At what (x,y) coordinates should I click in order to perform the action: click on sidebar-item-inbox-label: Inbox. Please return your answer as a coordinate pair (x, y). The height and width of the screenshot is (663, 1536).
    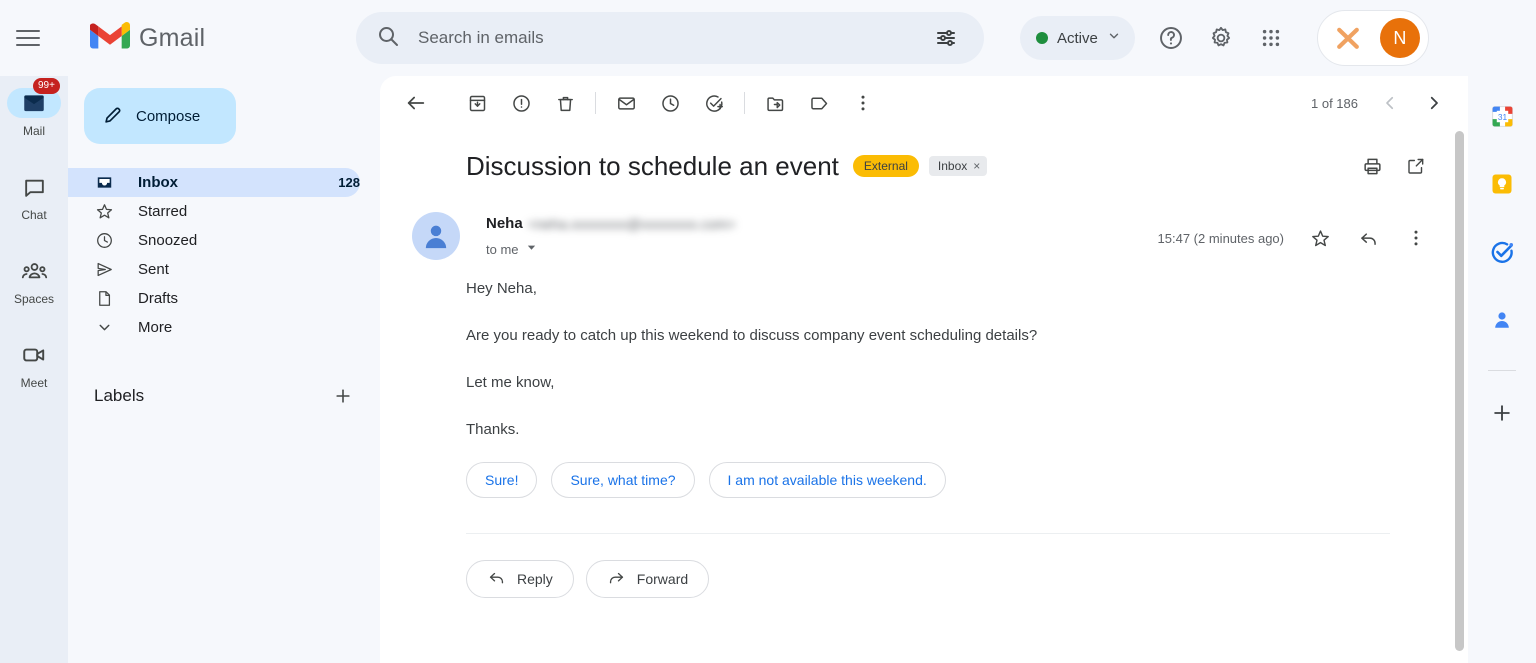
    Looking at the image, I should click on (158, 182).